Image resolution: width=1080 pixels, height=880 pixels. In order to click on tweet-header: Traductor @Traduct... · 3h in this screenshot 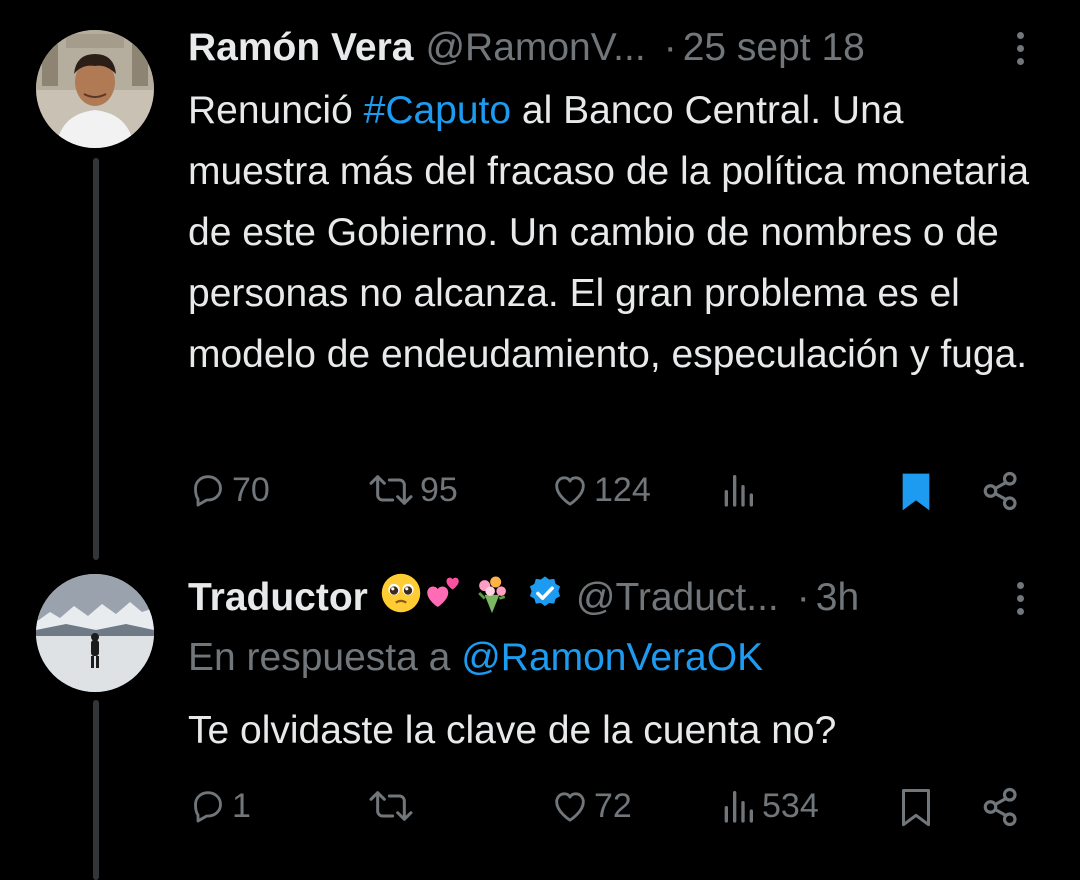, I will do `click(523, 598)`.